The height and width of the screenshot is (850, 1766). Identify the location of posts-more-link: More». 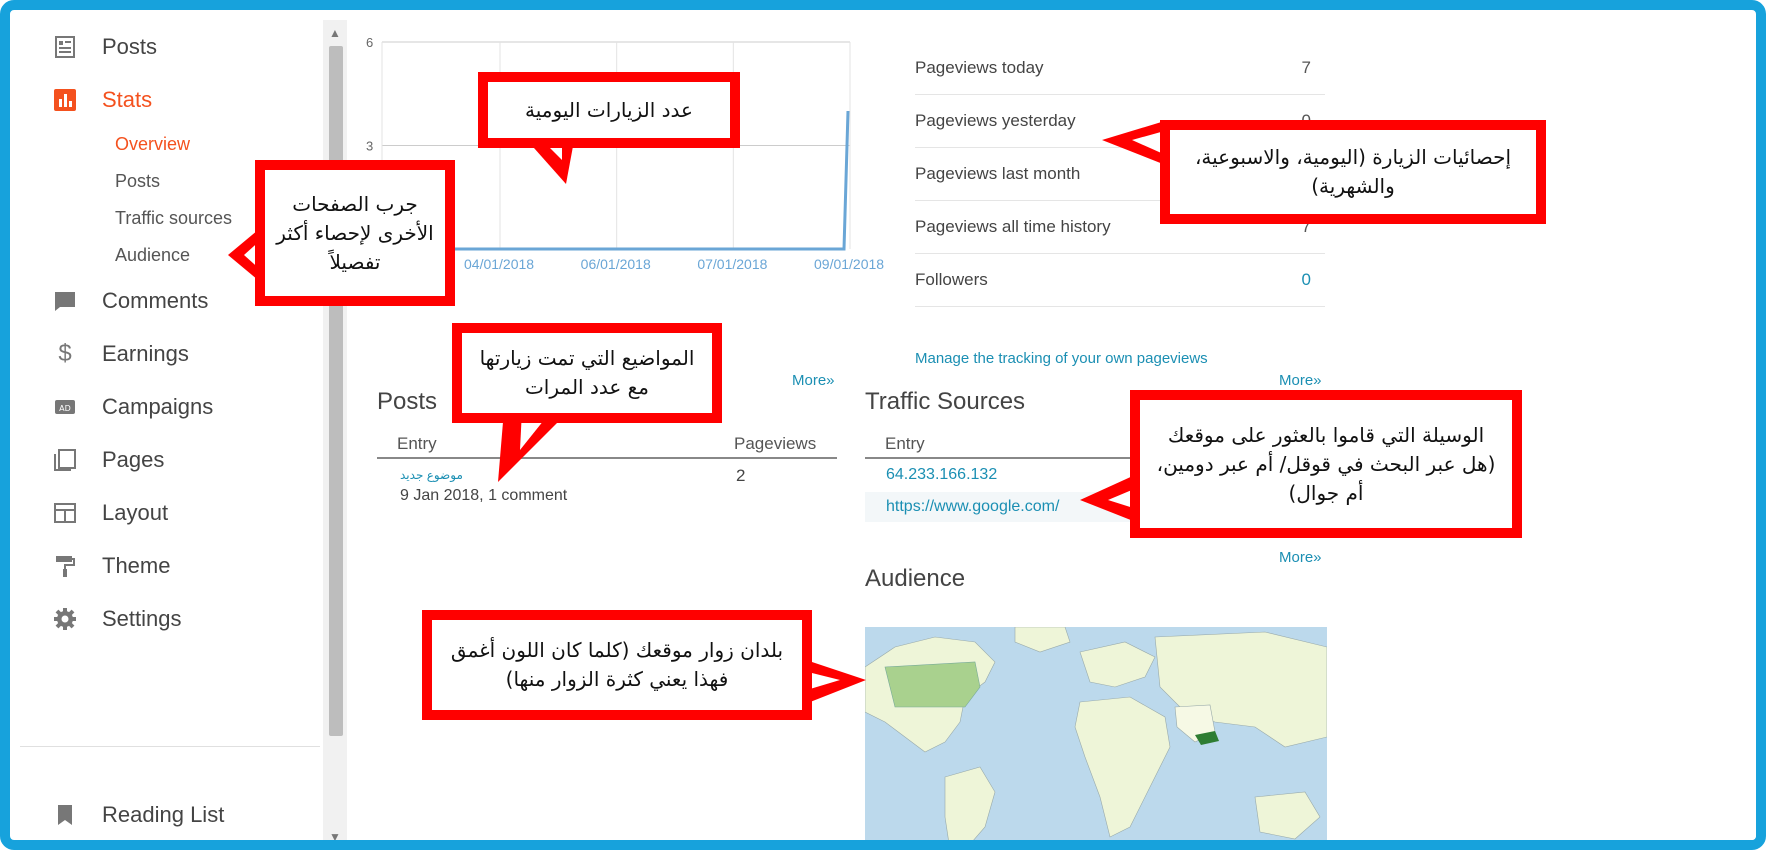
(813, 380).